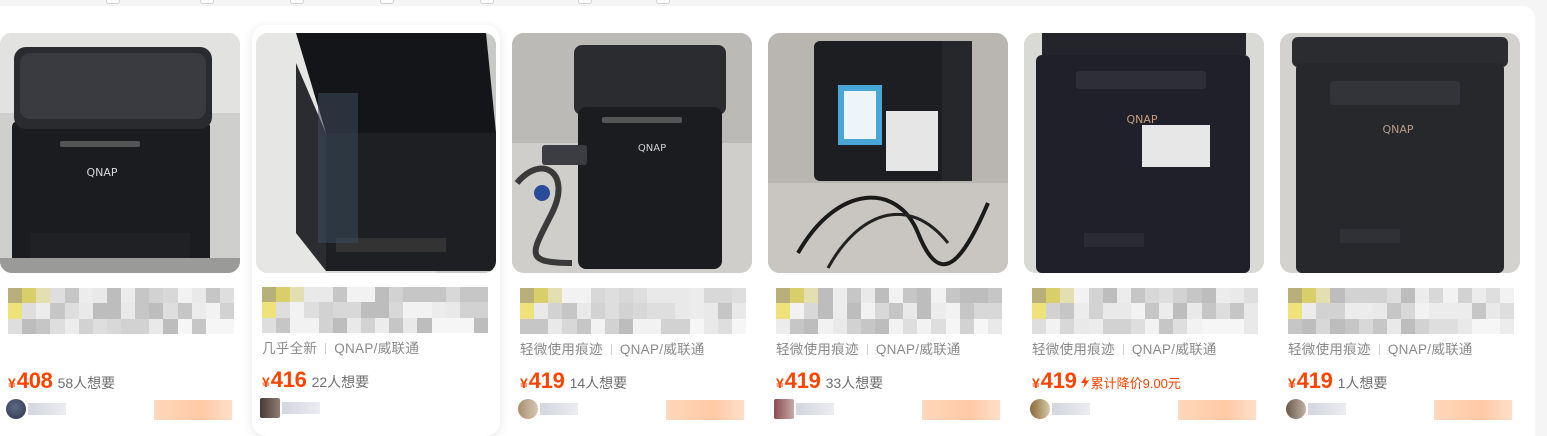  What do you see at coordinates (868, 348) in the screenshot?
I see `condition-brand: 轻微使用痕迹 QNAP/威联通` at bounding box center [868, 348].